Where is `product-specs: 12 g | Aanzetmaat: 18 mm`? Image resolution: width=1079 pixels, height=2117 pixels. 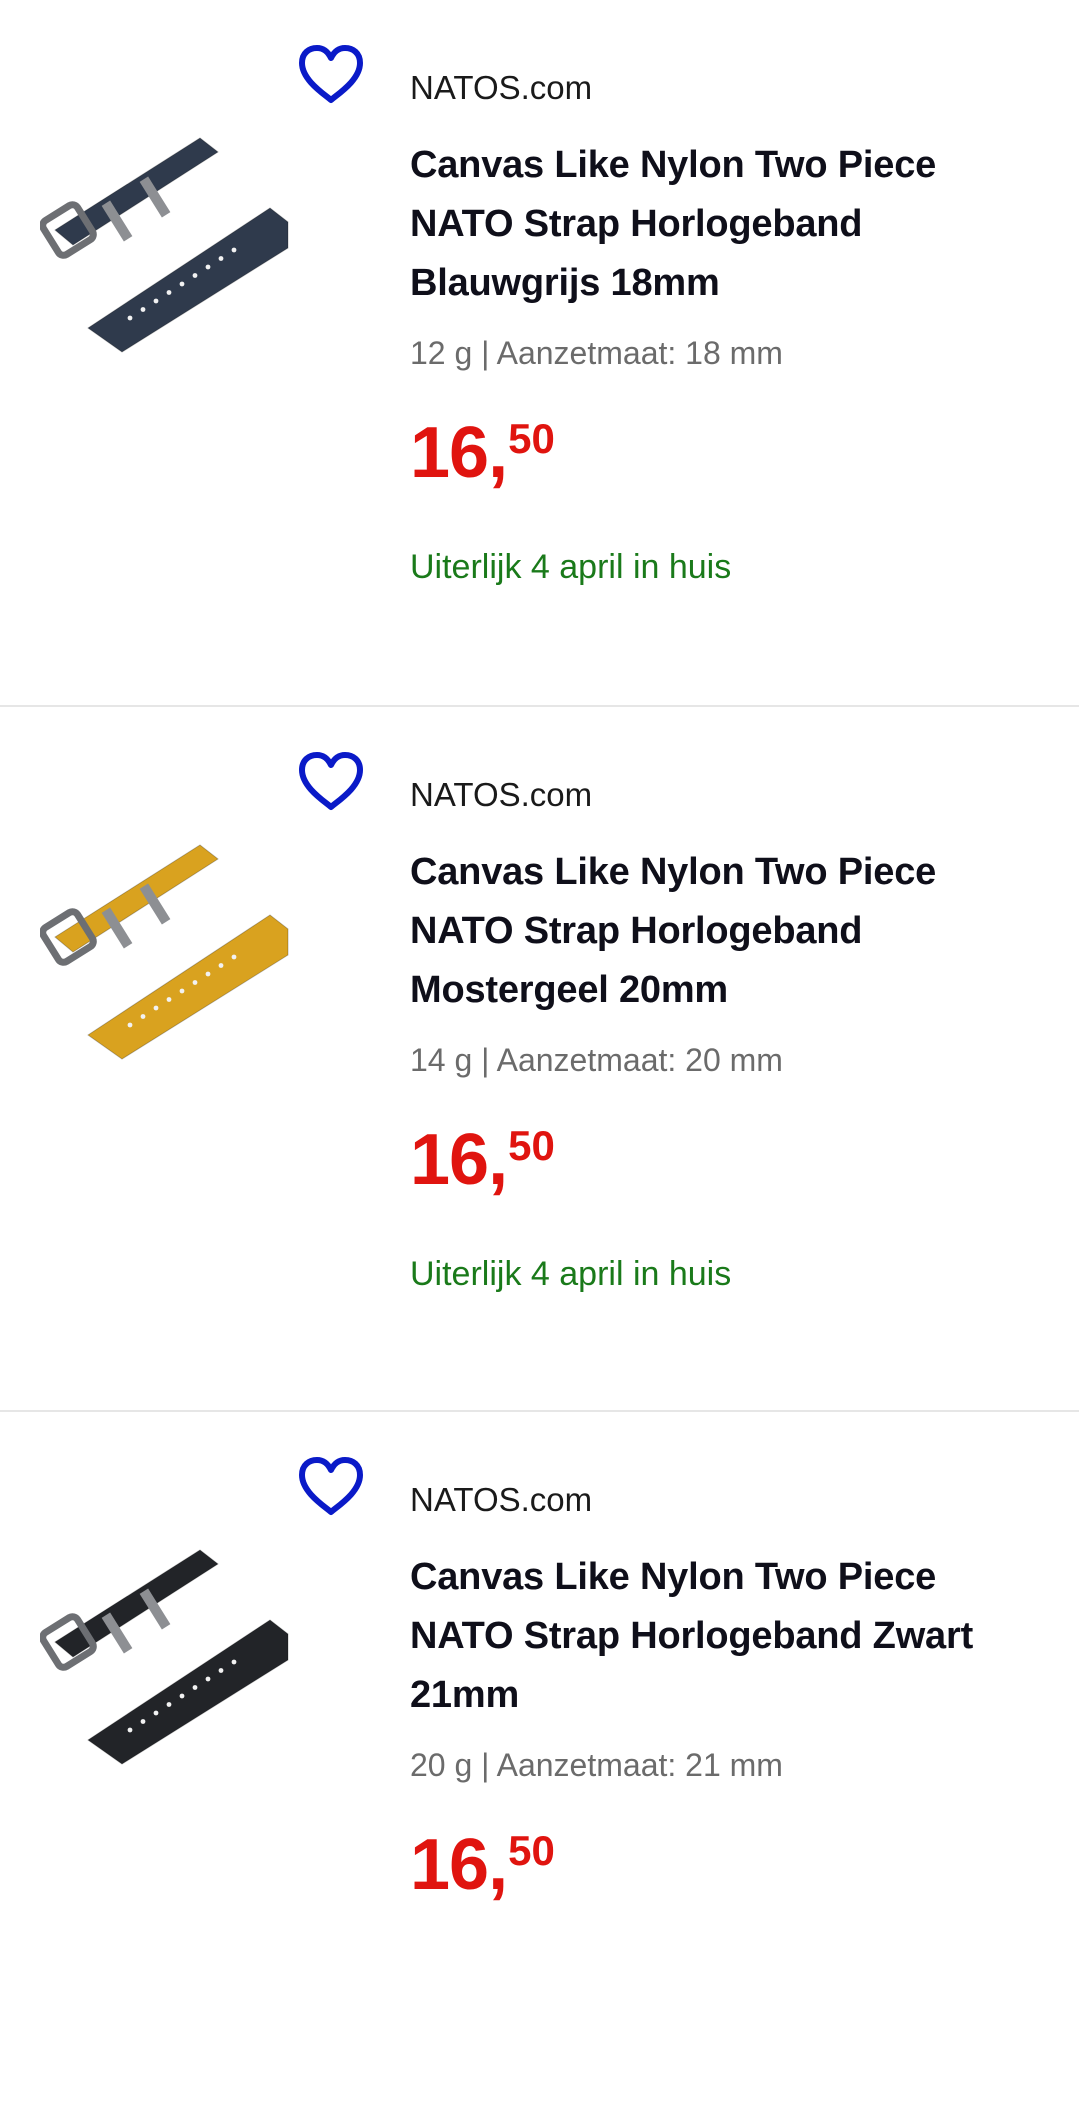
product-specs: 12 g | Aanzetmaat: 18 mm is located at coordinates (596, 353).